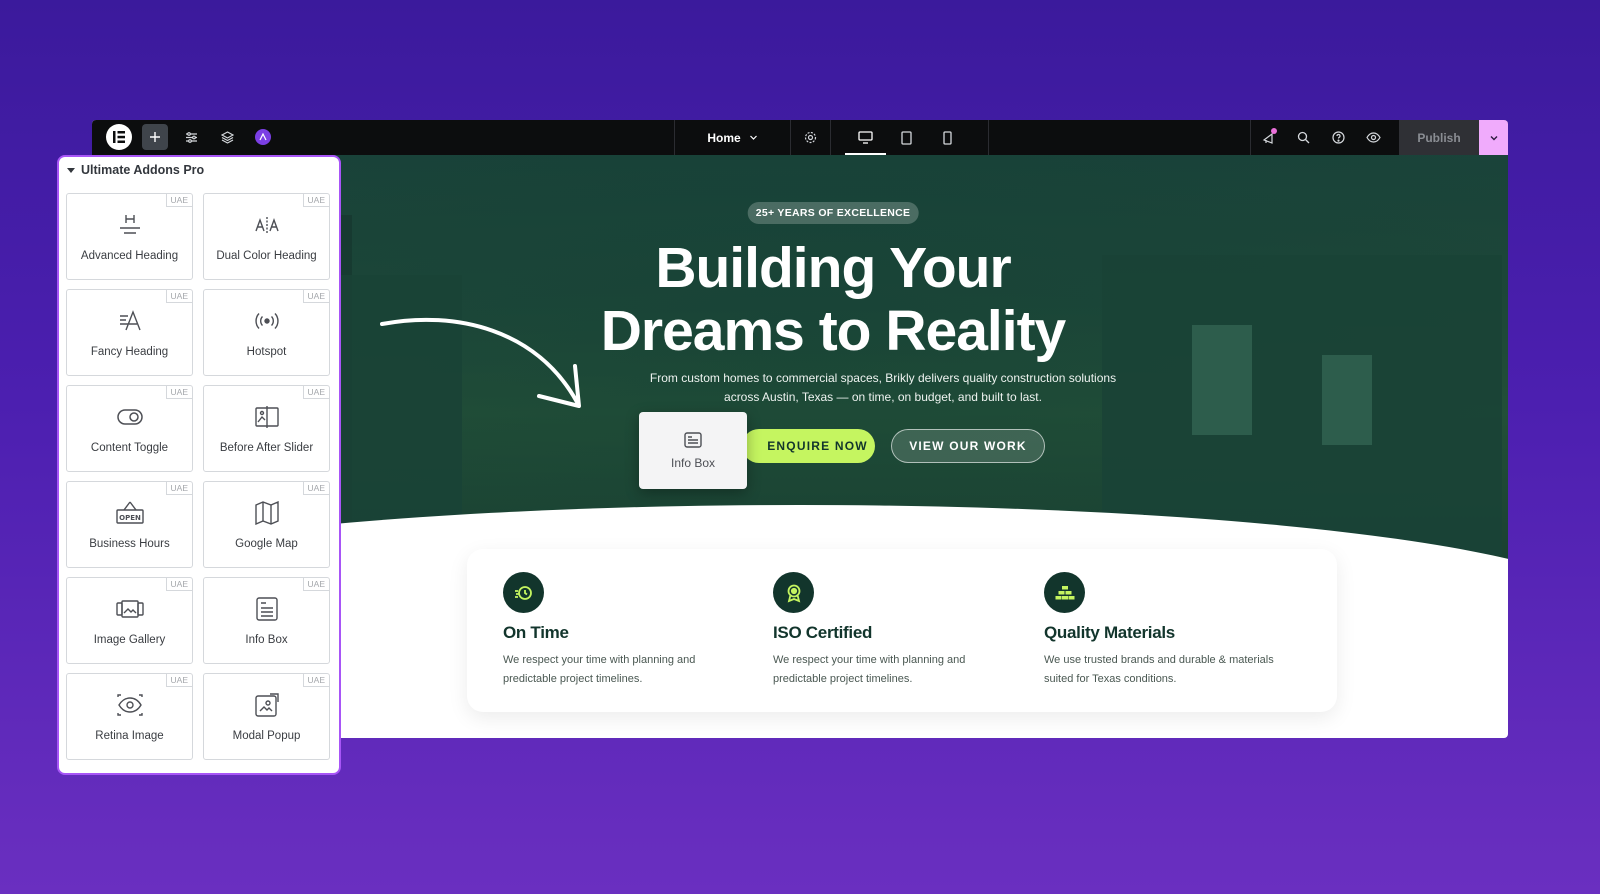 The height and width of the screenshot is (894, 1600). What do you see at coordinates (129, 705) in the screenshot?
I see `eye-icon` at bounding box center [129, 705].